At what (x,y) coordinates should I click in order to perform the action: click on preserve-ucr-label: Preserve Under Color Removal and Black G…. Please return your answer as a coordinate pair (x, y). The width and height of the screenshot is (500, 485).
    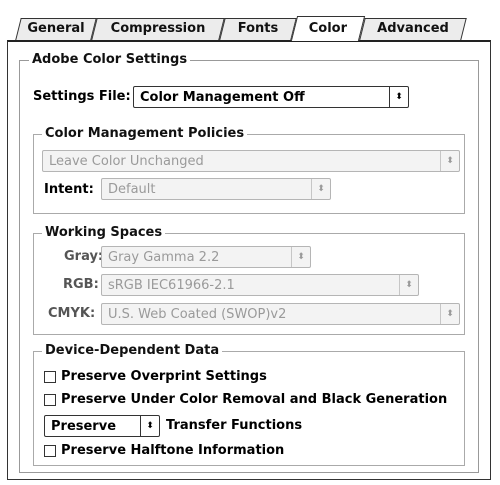
    Looking at the image, I should click on (254, 399).